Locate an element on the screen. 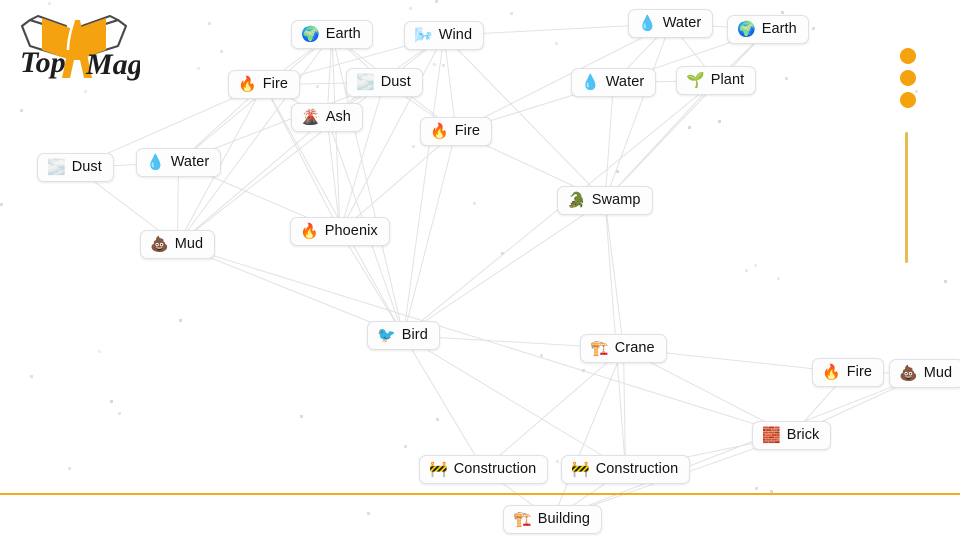  graph-node-plant-1: 🌱 Plant is located at coordinates (716, 80).